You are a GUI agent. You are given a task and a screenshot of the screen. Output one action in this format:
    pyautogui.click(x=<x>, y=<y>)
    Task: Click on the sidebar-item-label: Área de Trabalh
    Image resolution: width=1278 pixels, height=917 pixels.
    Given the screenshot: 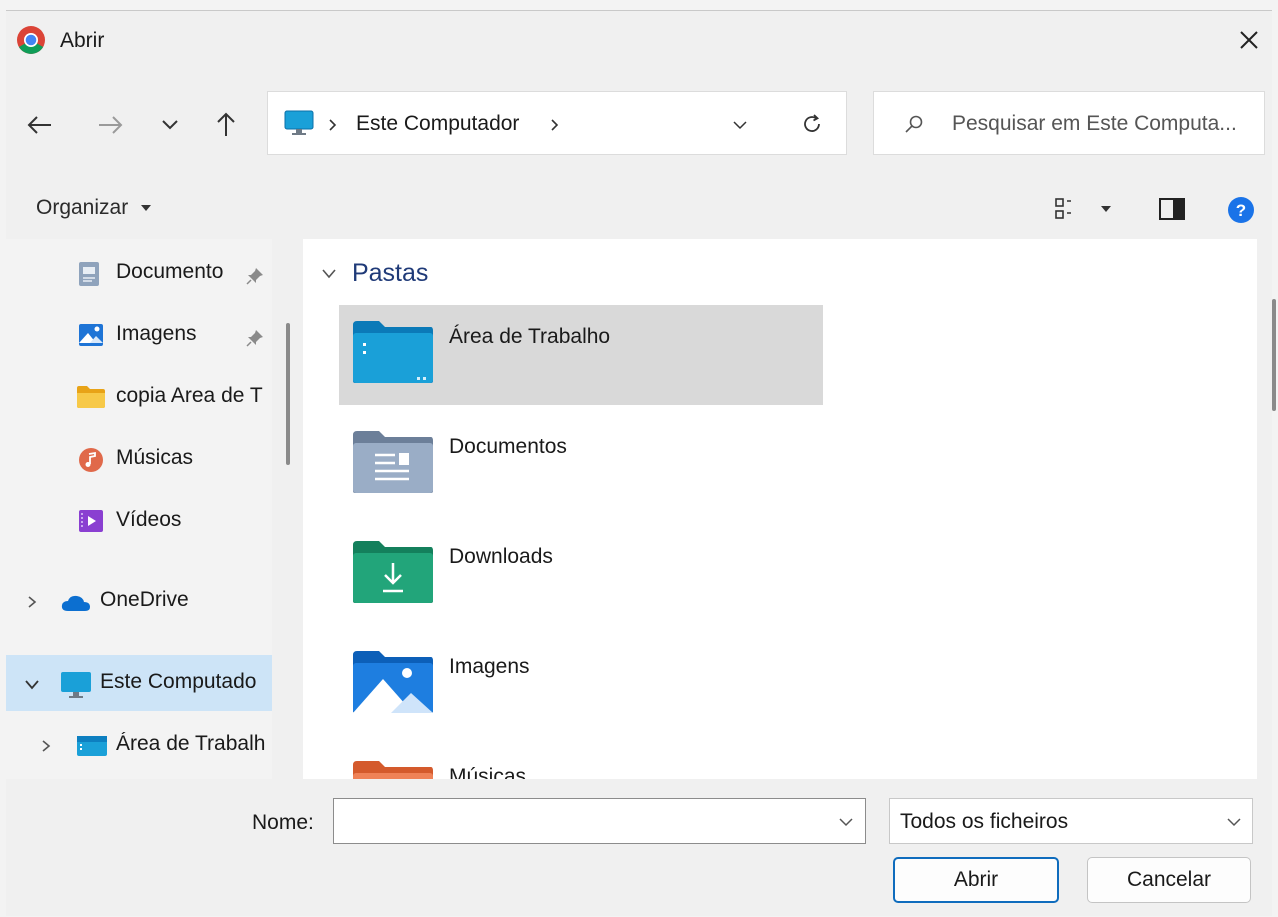 What is the action you would take?
    pyautogui.click(x=191, y=743)
    